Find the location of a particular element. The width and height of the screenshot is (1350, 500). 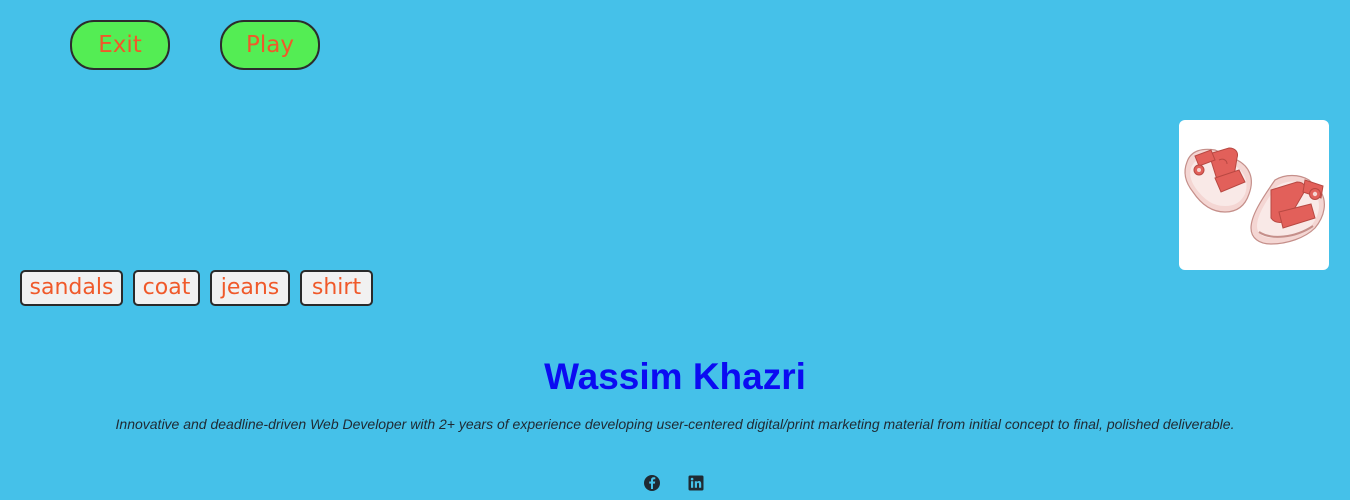

play-button: Play is located at coordinates (270, 45).